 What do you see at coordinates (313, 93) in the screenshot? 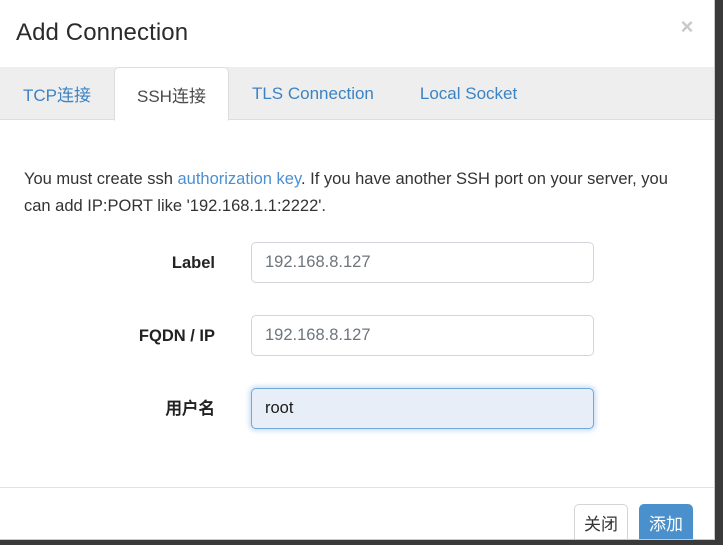
I see `tab-tls-connection: TLS Connection` at bounding box center [313, 93].